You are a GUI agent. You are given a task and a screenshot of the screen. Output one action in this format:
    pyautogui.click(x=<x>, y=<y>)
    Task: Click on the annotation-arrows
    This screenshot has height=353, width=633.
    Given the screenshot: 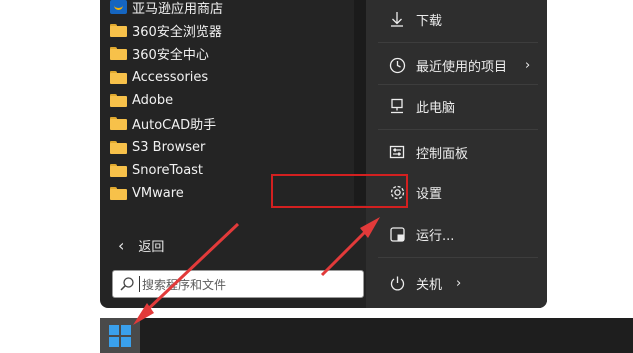 What is the action you would take?
    pyautogui.click(x=256, y=271)
    